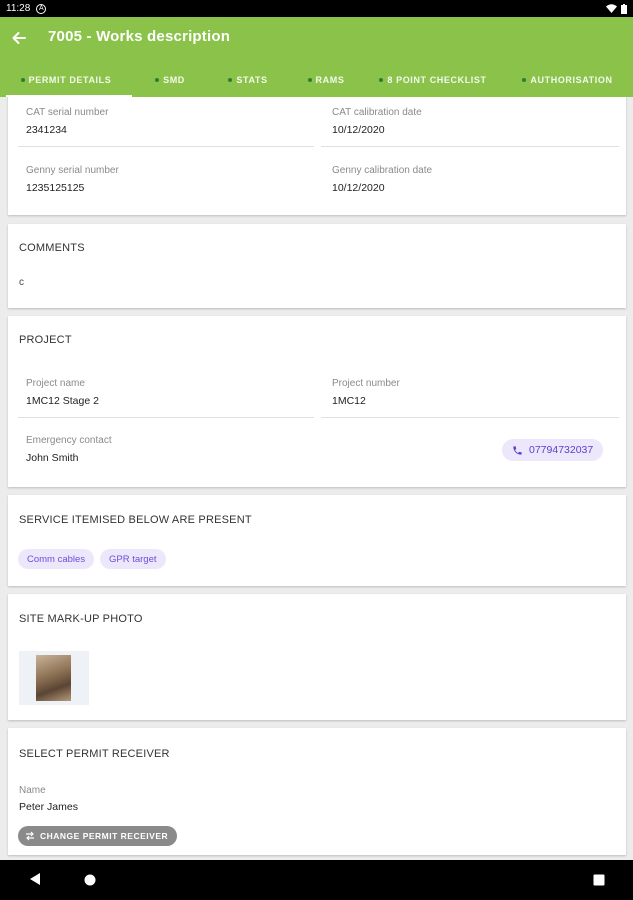 The image size is (633, 900). I want to click on tab-label: SMD, so click(174, 80).